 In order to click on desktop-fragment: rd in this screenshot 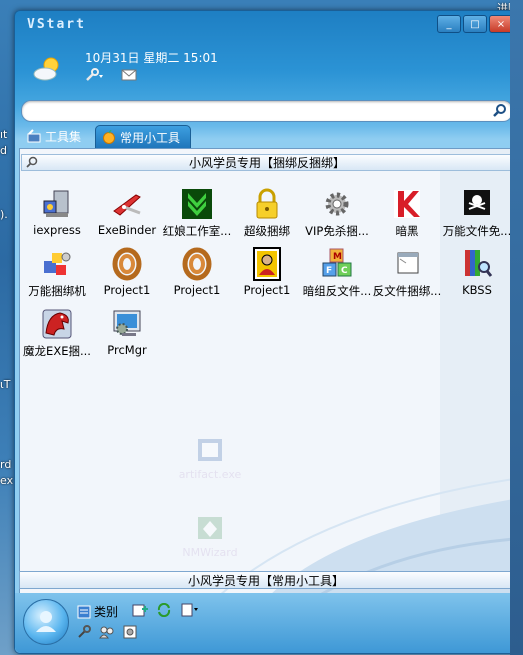, I will do `click(6, 464)`.